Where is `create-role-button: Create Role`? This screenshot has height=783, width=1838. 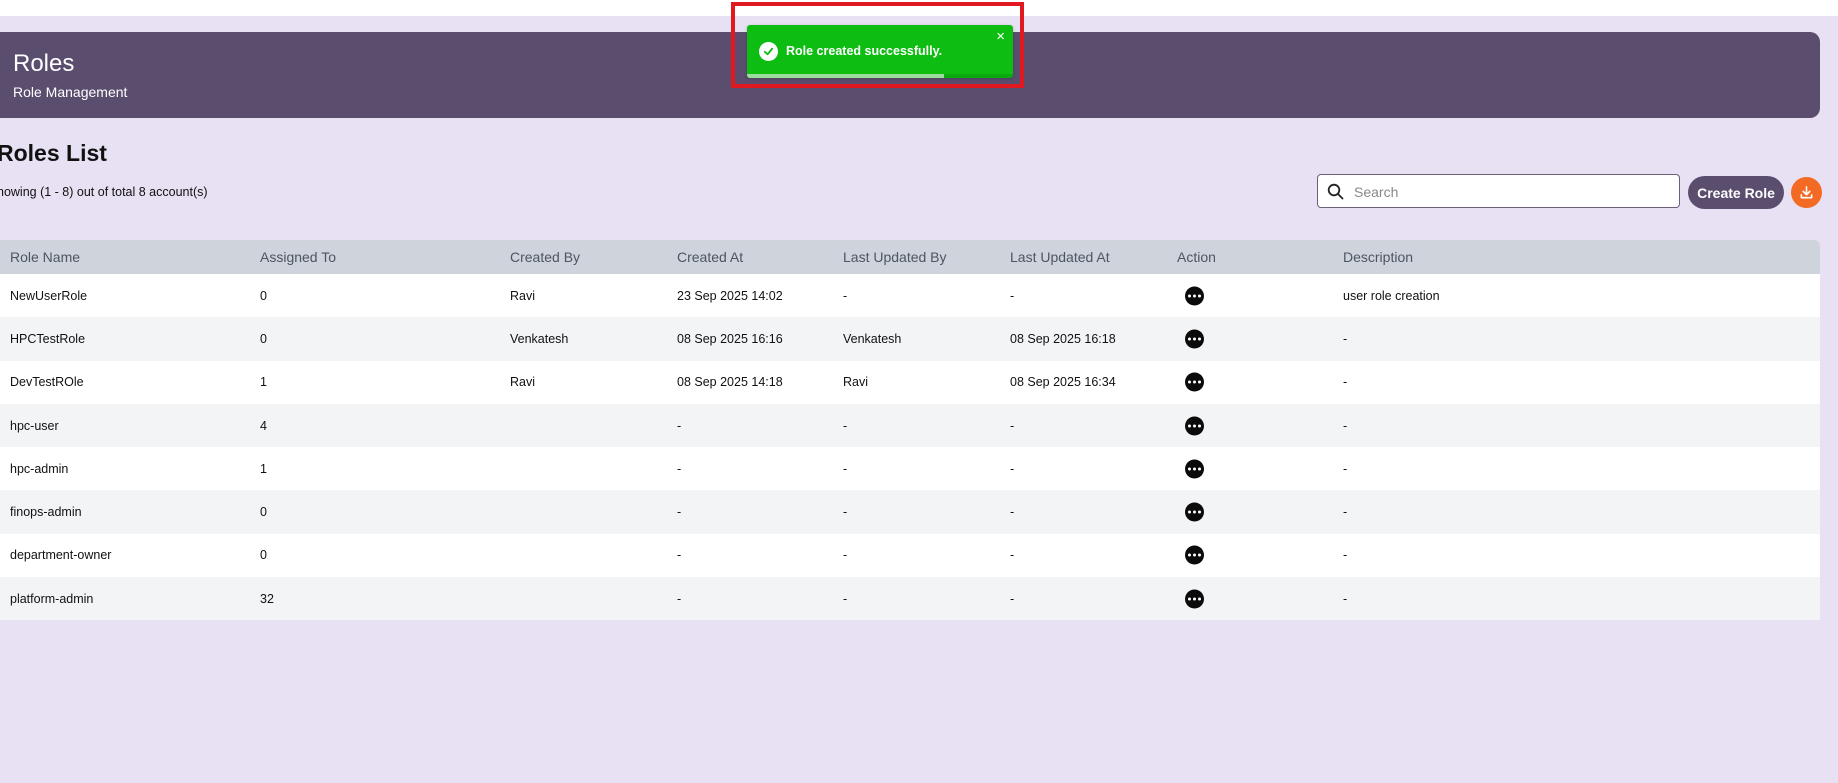
create-role-button: Create Role is located at coordinates (1736, 192).